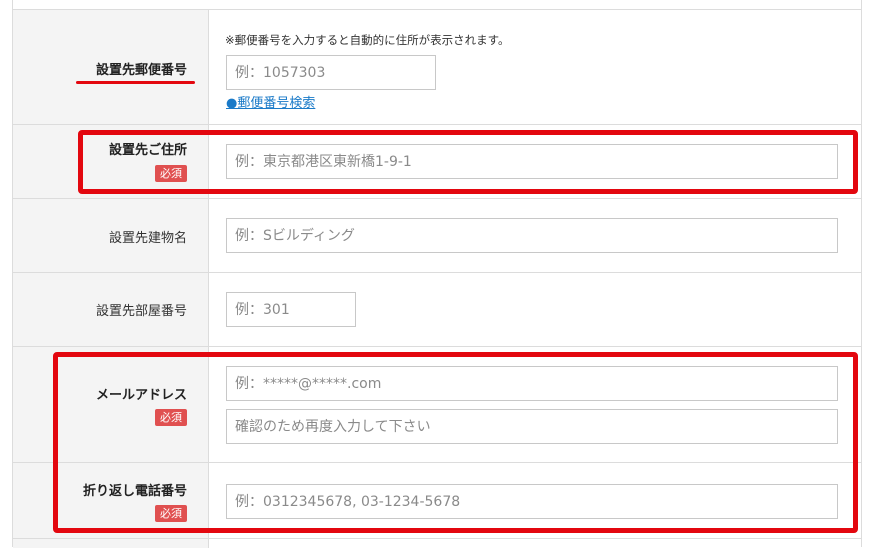 The height and width of the screenshot is (548, 875). I want to click on room-row: 設置先部屋番号, so click(437, 309).